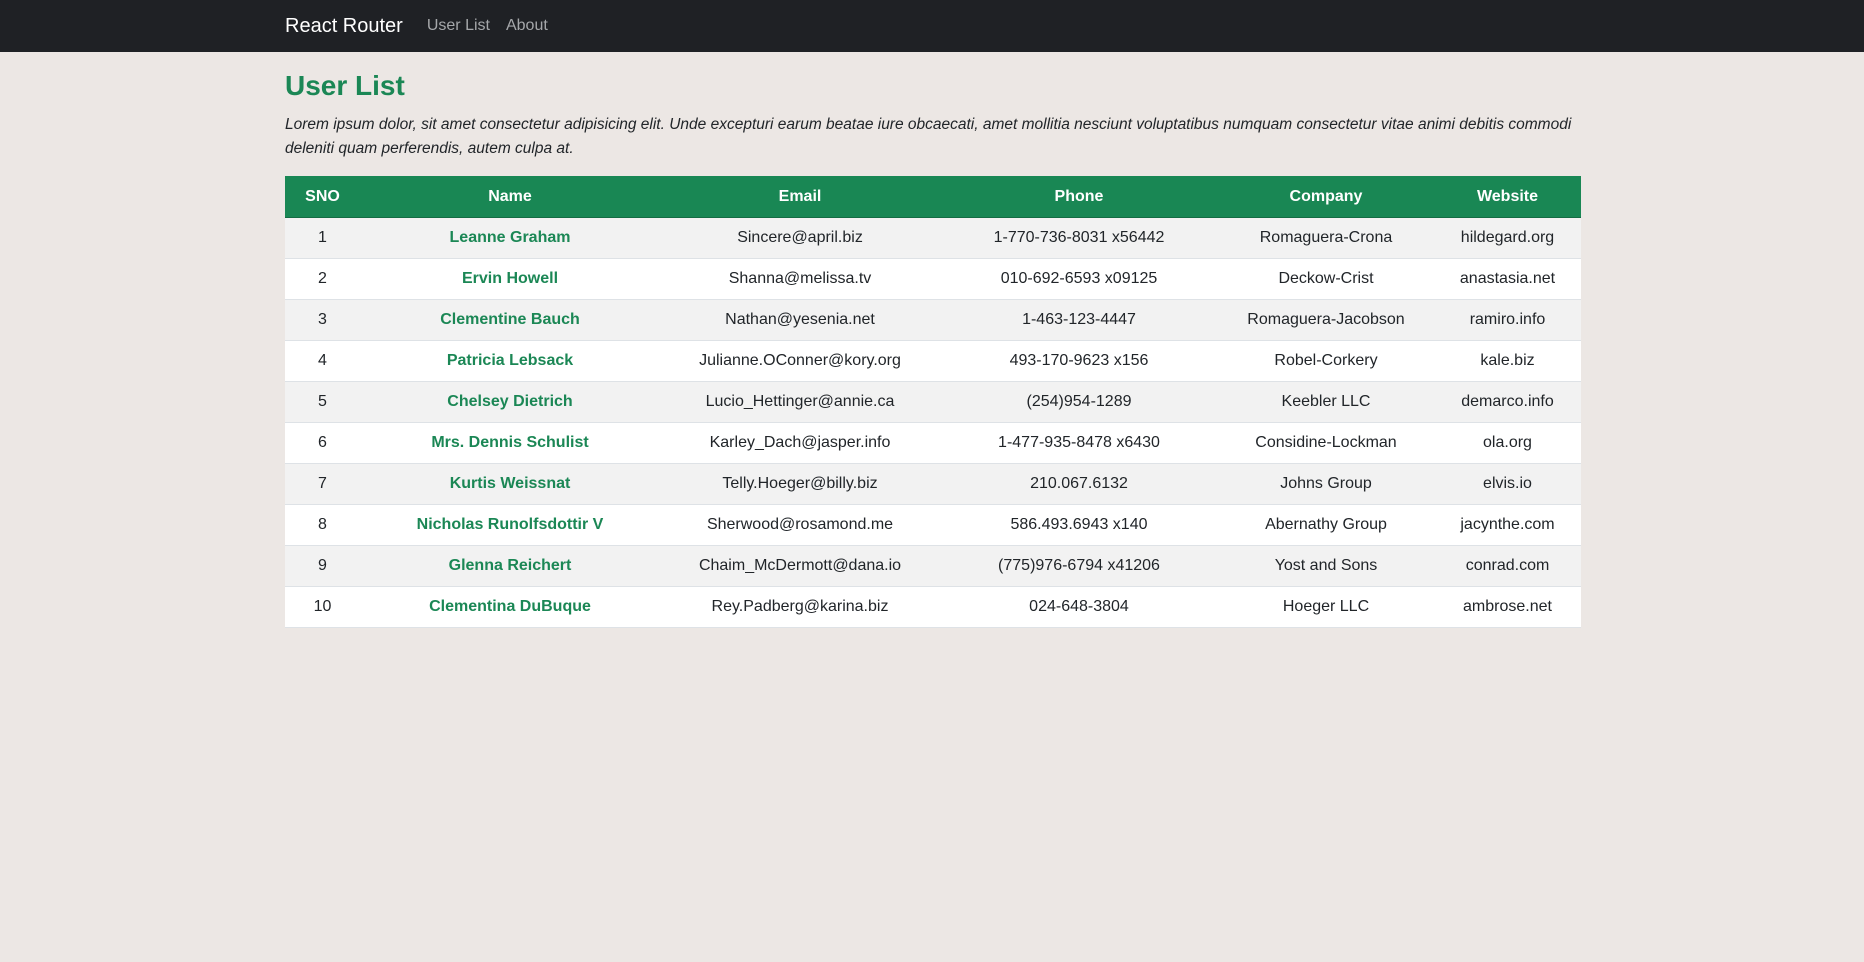  I want to click on cell-website: conrad.com, so click(1507, 566).